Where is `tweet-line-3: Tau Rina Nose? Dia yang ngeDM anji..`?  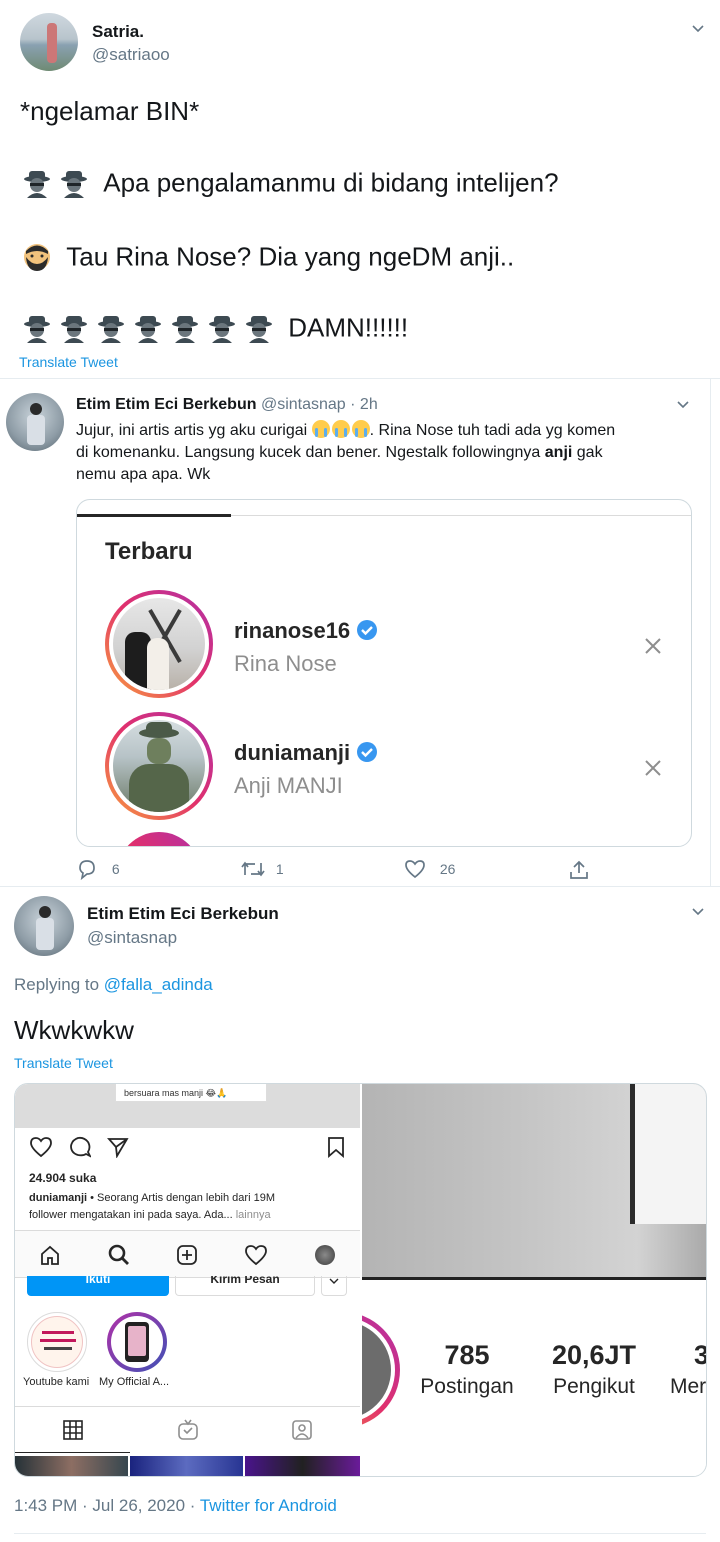 tweet-line-3: Tau Rina Nose? Dia yang ngeDM anji.. is located at coordinates (290, 256).